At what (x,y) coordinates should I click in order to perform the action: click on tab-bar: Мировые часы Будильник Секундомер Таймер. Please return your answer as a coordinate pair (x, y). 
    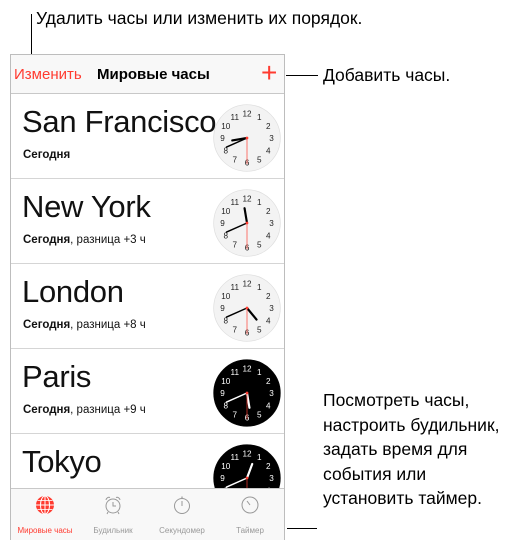
    Looking at the image, I should click on (147, 514).